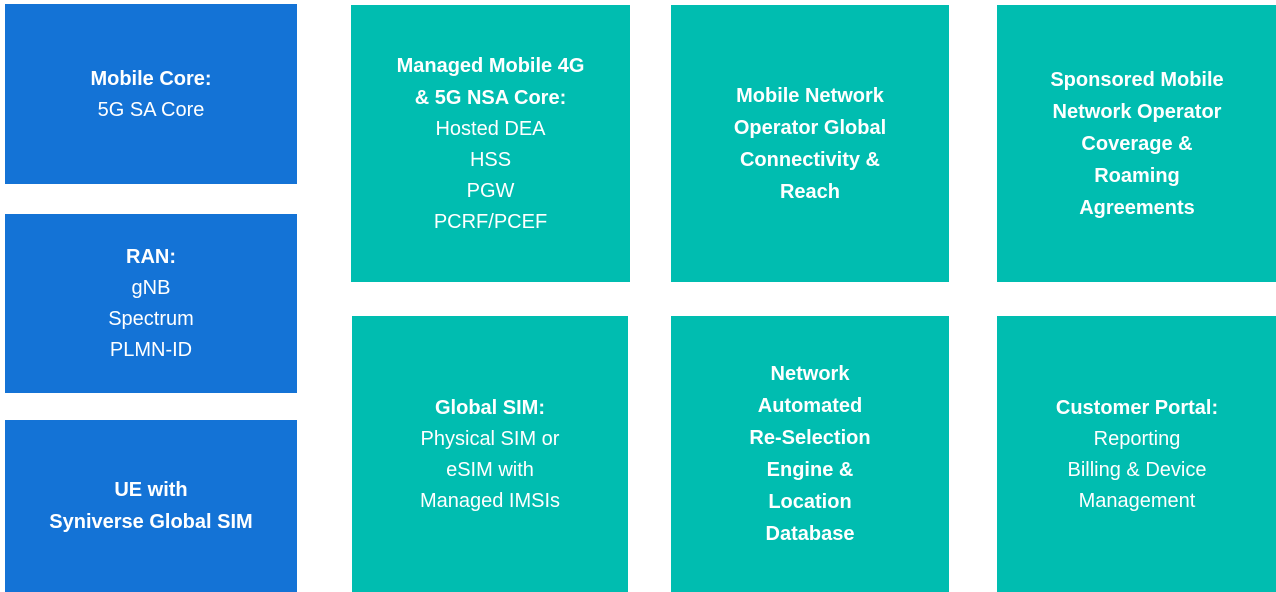 The image size is (1276, 592). What do you see at coordinates (1137, 500) in the screenshot?
I see `customer-portal-line: Management` at bounding box center [1137, 500].